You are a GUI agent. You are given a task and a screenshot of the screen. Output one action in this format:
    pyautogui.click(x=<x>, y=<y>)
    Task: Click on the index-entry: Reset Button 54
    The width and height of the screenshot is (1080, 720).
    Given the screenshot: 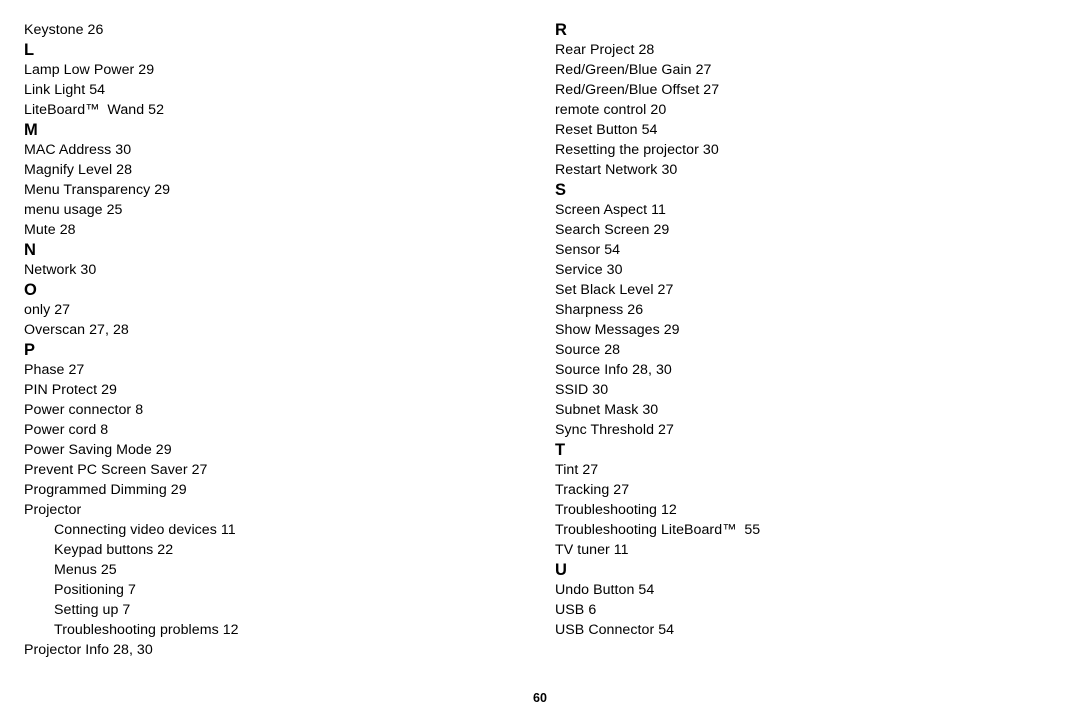 What is the action you would take?
    pyautogui.click(x=606, y=130)
    